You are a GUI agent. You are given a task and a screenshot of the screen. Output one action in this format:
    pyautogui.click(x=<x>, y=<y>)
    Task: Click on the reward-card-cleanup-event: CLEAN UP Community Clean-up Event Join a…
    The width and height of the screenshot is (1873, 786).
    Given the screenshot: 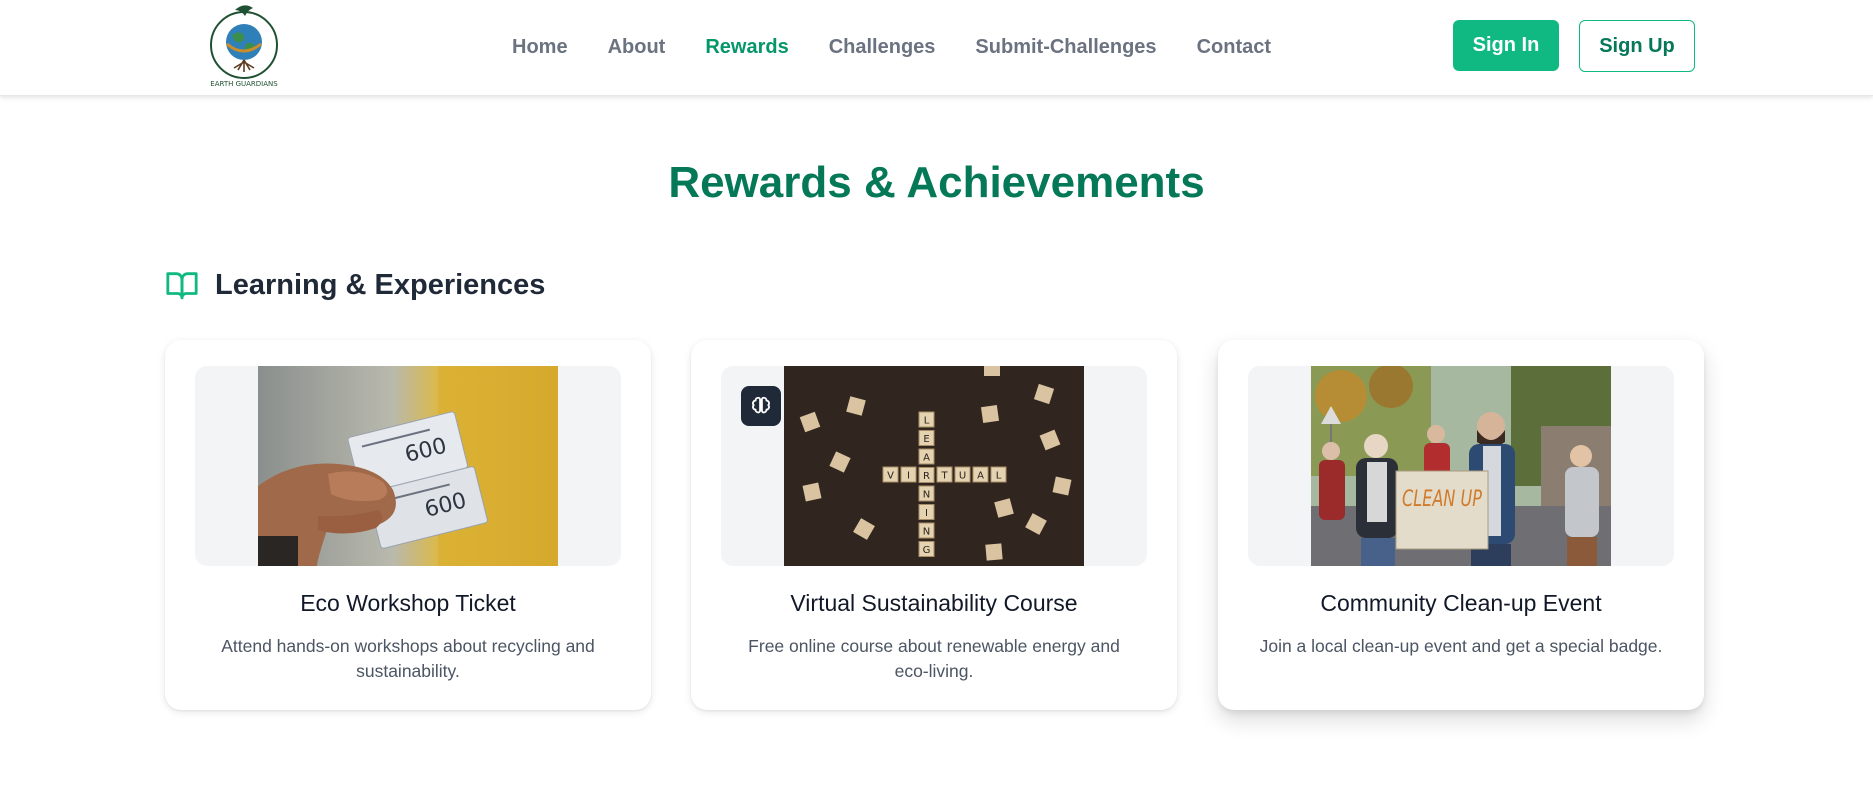 What is the action you would take?
    pyautogui.click(x=1461, y=525)
    